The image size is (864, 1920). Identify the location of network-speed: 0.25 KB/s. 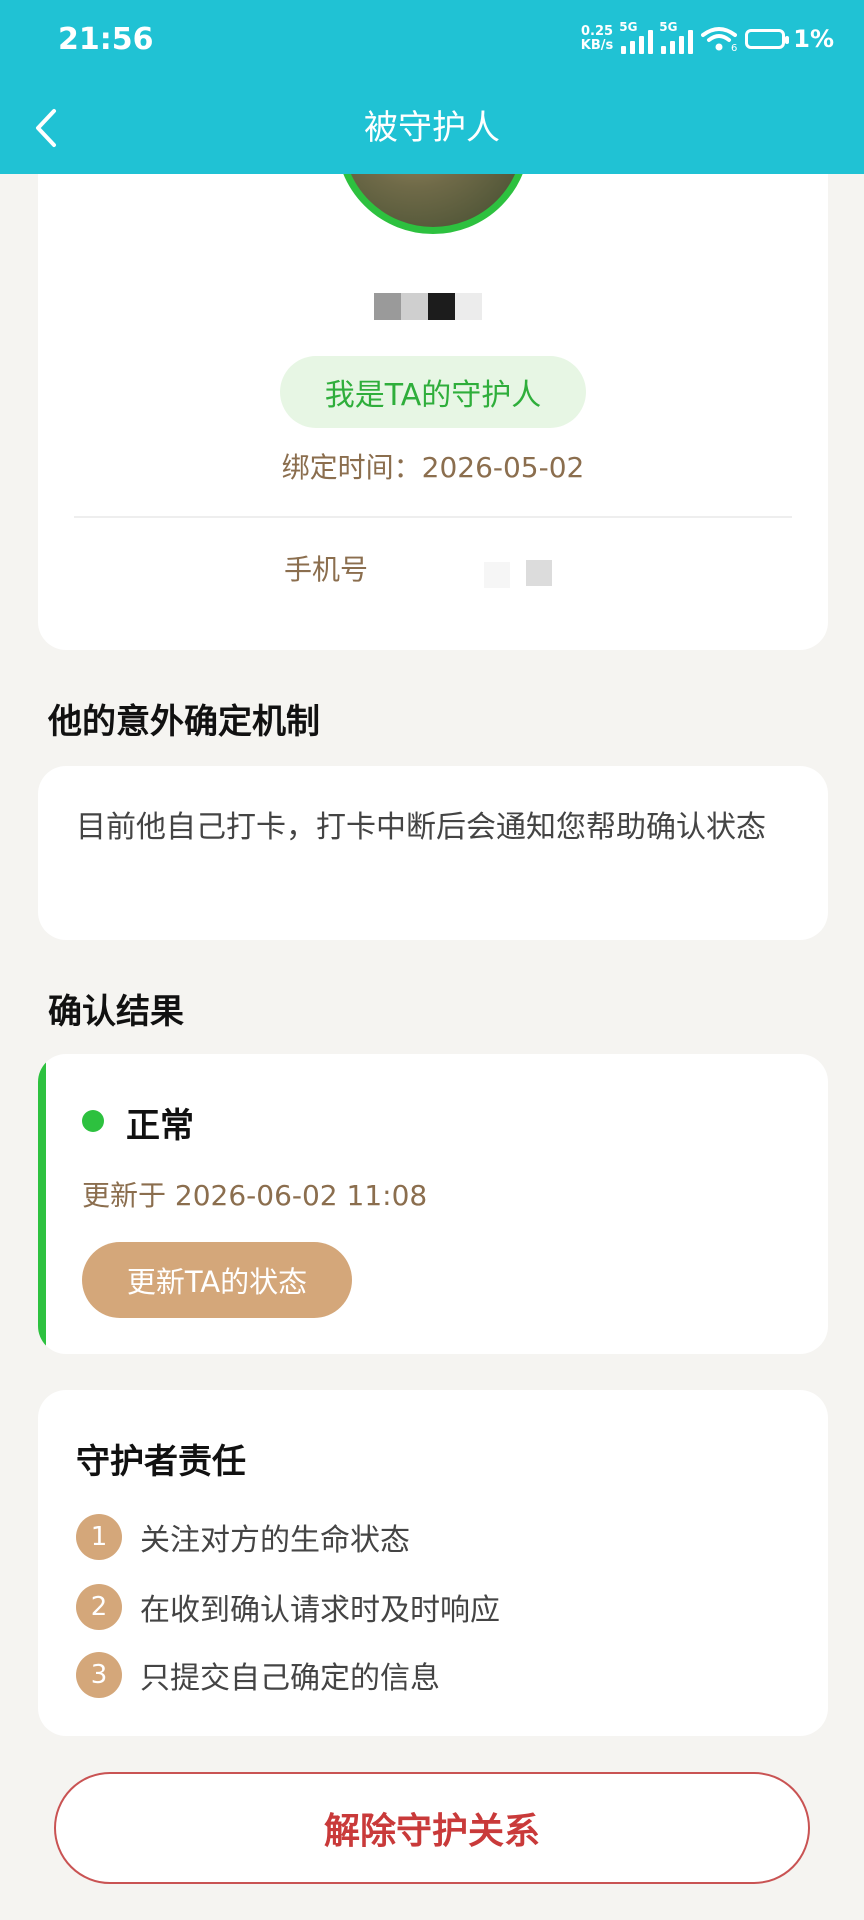
(597, 39).